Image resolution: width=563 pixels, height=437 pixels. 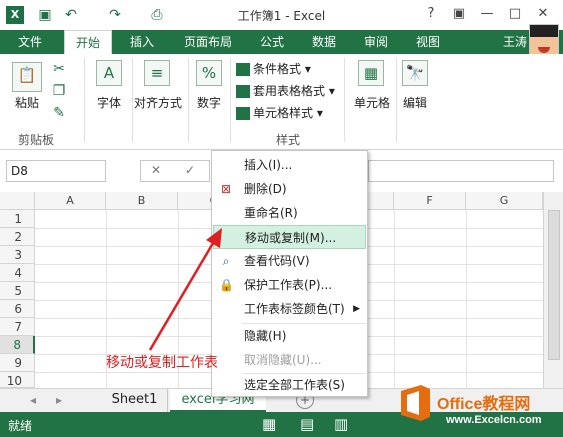 What do you see at coordinates (175, 171) in the screenshot?
I see `formula-buttons: ✕ ✓` at bounding box center [175, 171].